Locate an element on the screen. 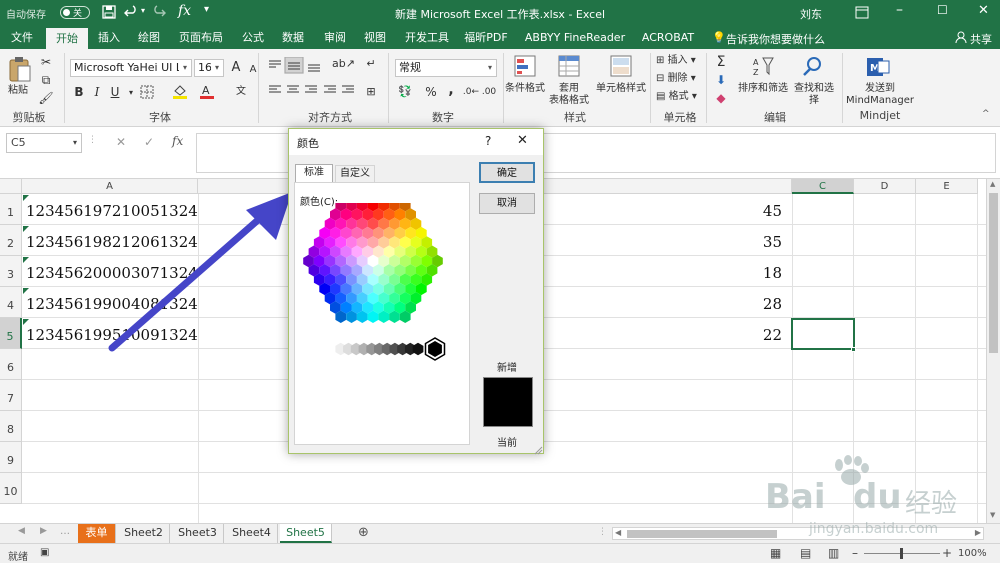 The height and width of the screenshot is (563, 1000). autosave-toggle: 关 is located at coordinates (75, 12).